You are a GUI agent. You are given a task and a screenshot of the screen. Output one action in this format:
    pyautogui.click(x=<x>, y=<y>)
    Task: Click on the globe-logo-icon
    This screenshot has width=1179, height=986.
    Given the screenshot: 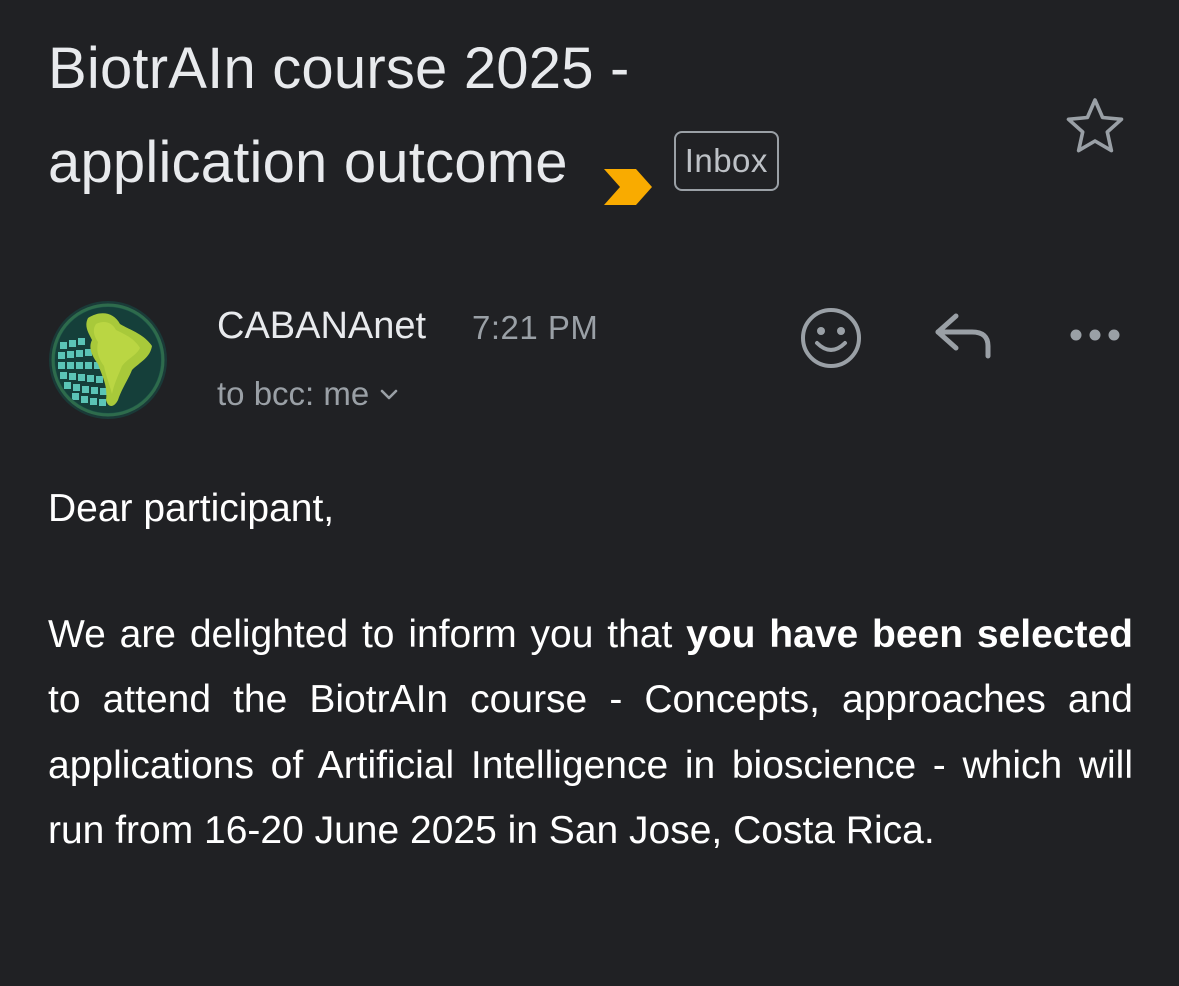 What is the action you would take?
    pyautogui.click(x=108, y=360)
    